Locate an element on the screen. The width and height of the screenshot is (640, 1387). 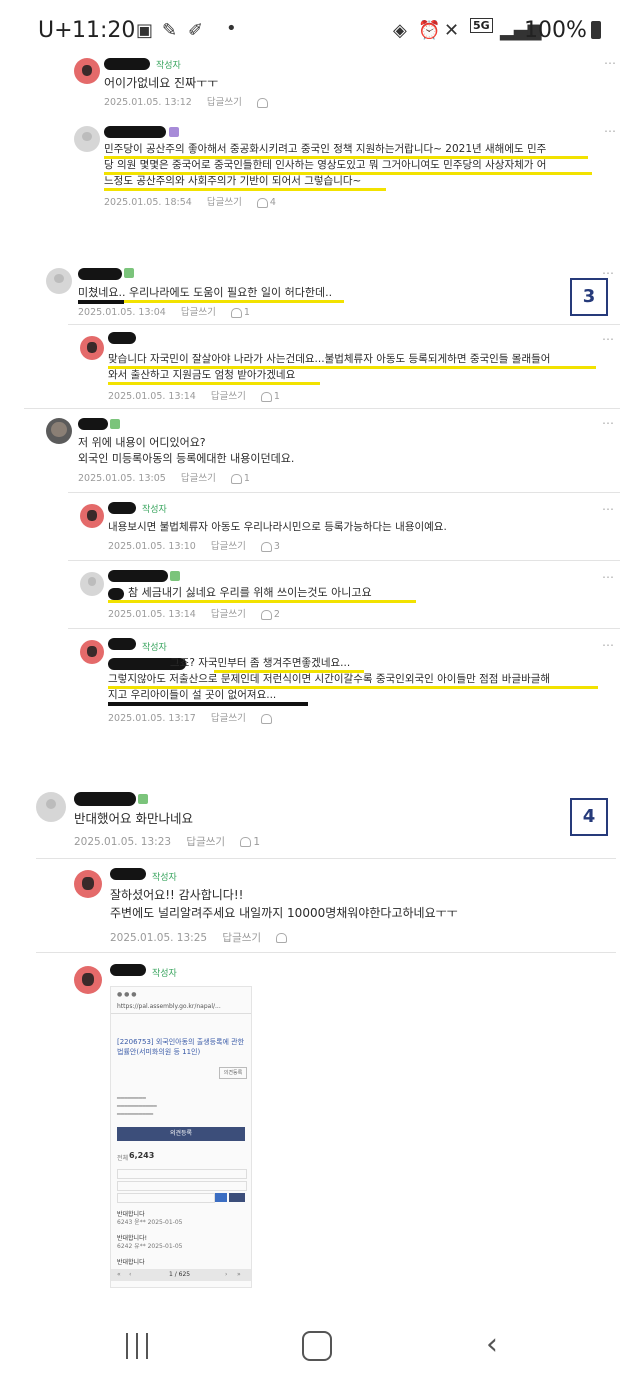
embed-status-bar: ● ● ● is located at coordinates (127, 994).